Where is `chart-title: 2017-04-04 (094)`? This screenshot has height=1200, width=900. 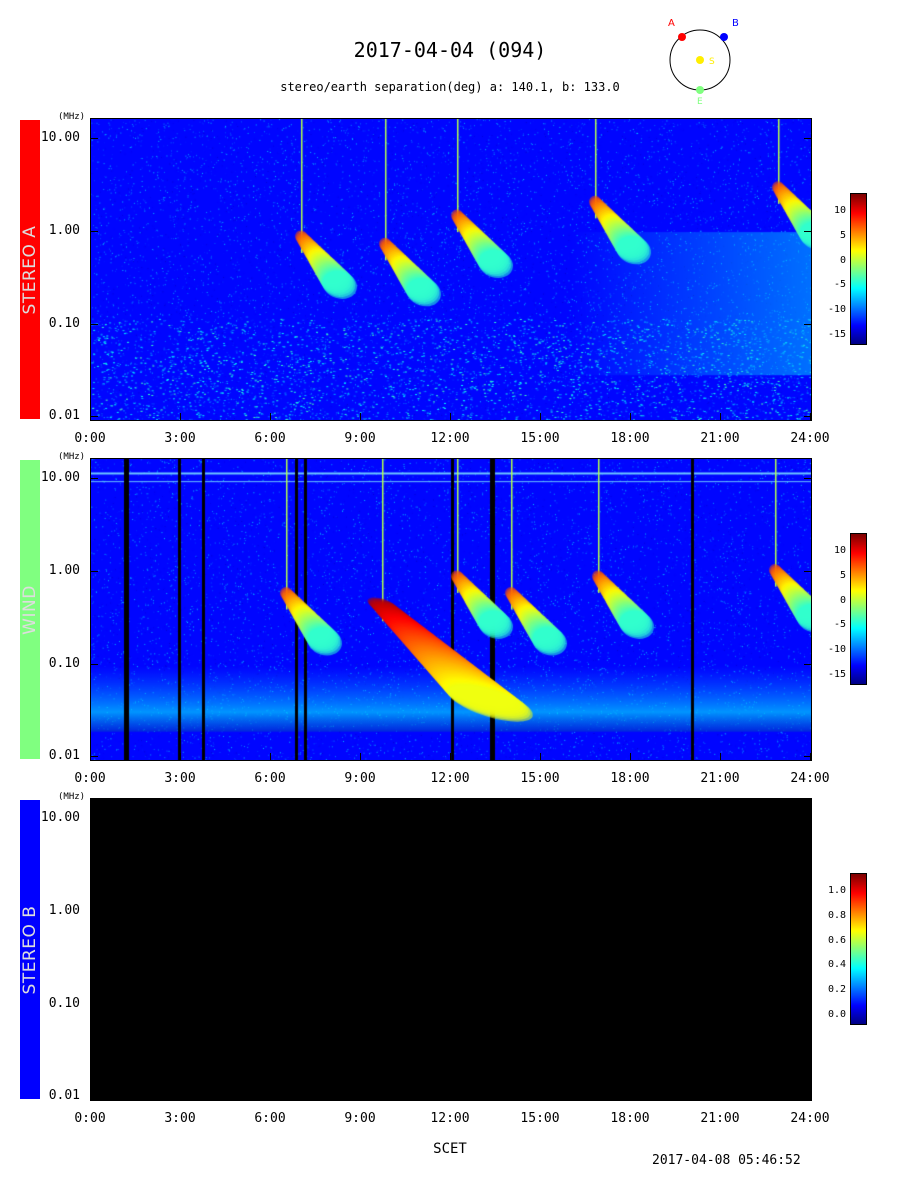
chart-title: 2017-04-04 (094) is located at coordinates (450, 50).